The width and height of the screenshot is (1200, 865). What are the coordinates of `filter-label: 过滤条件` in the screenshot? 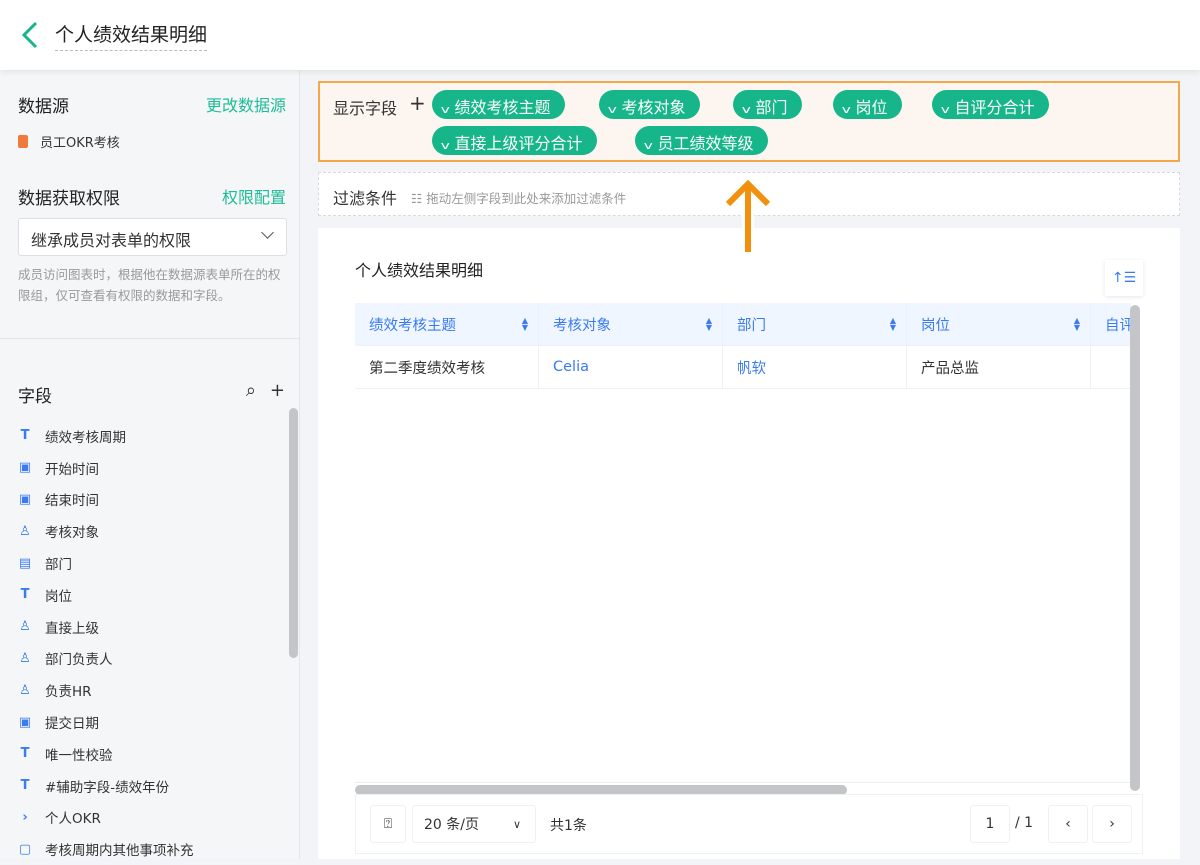 It's located at (365, 198).